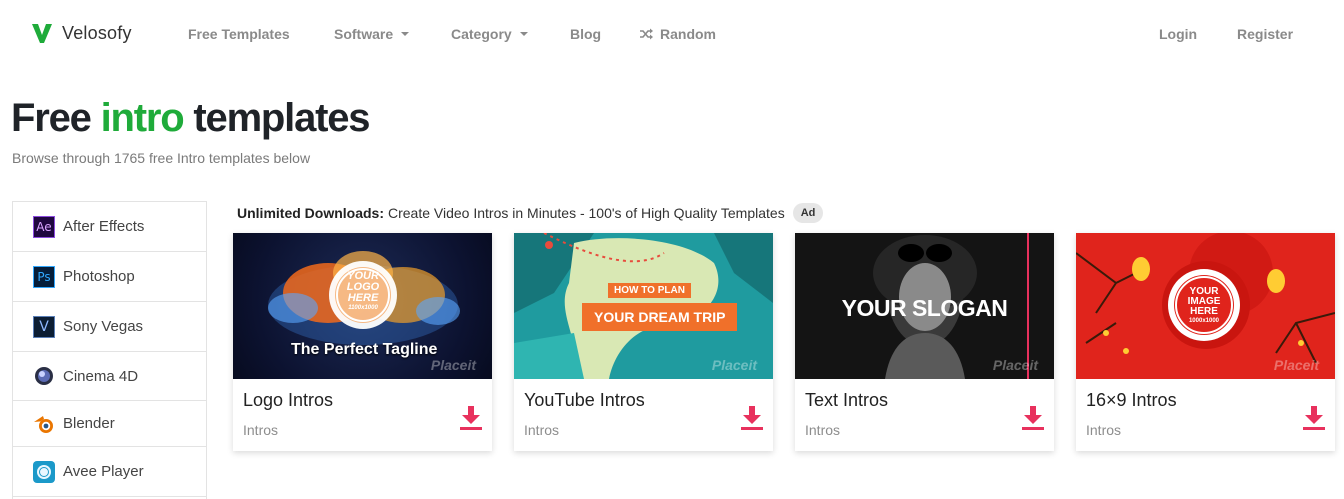 The width and height of the screenshot is (1344, 499). I want to click on sidebar-item-sony-vegas: V Sony Vegas, so click(109, 327).